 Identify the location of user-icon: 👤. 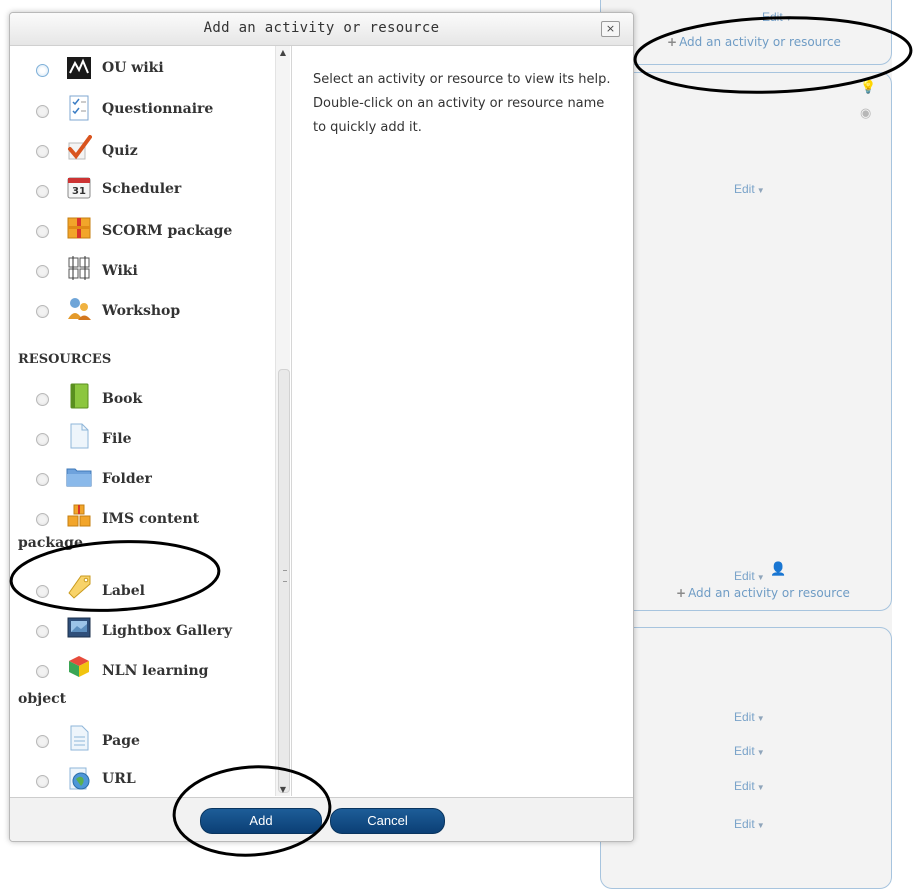
(778, 569).